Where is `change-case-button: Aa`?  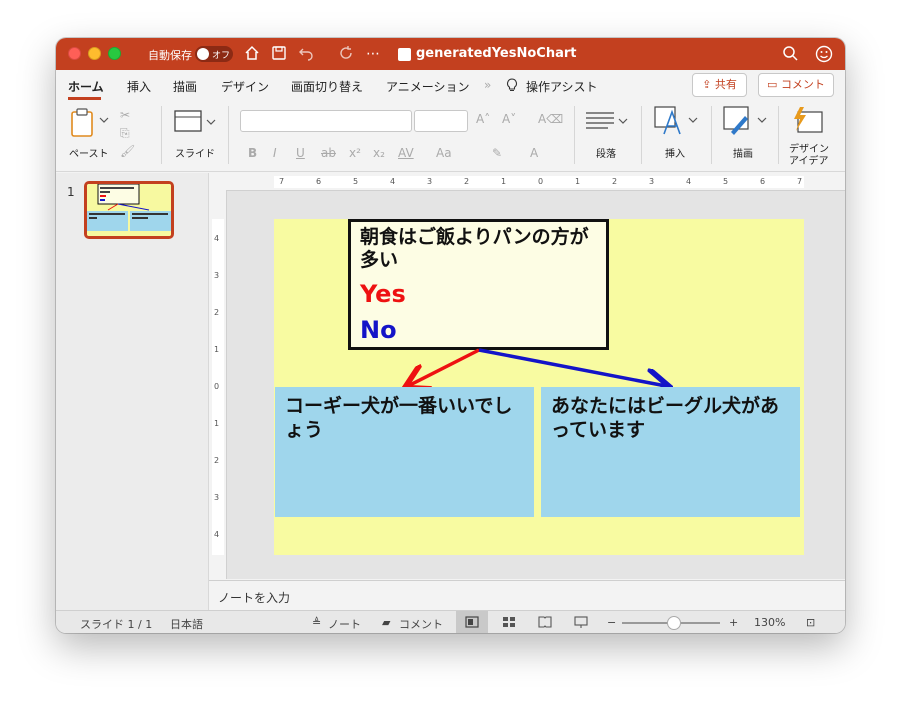
change-case-button: Aa is located at coordinates (444, 153).